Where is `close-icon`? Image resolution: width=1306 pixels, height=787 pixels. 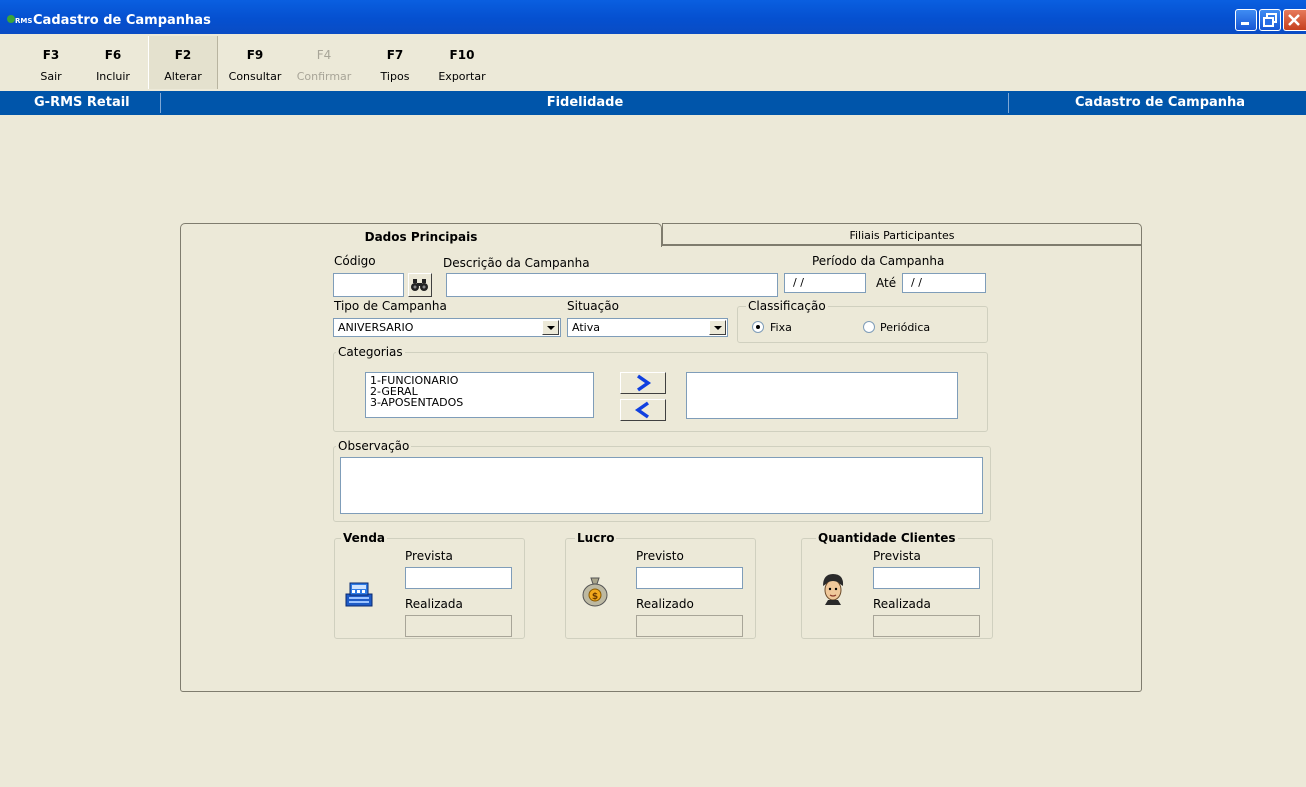
close-icon is located at coordinates (1294, 20).